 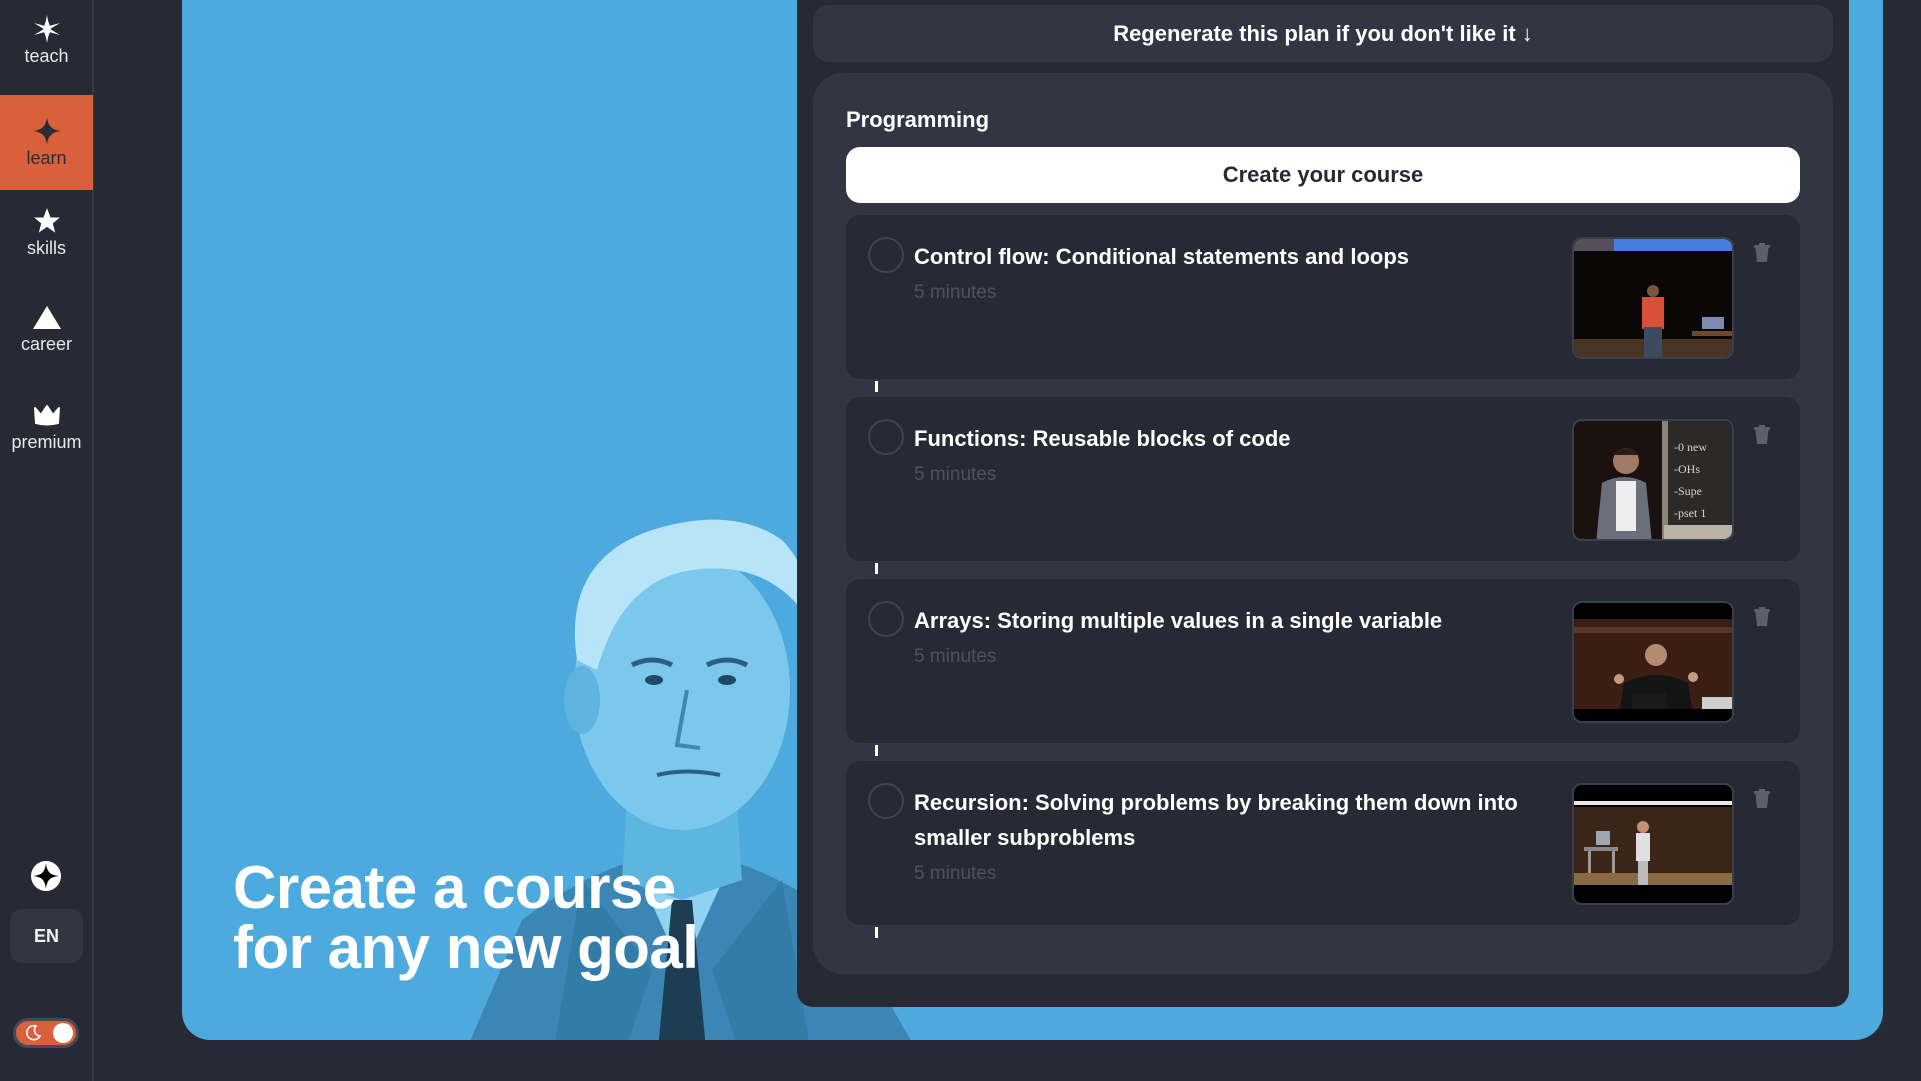 I want to click on sidebar-item-learn: learn, so click(x=46, y=142).